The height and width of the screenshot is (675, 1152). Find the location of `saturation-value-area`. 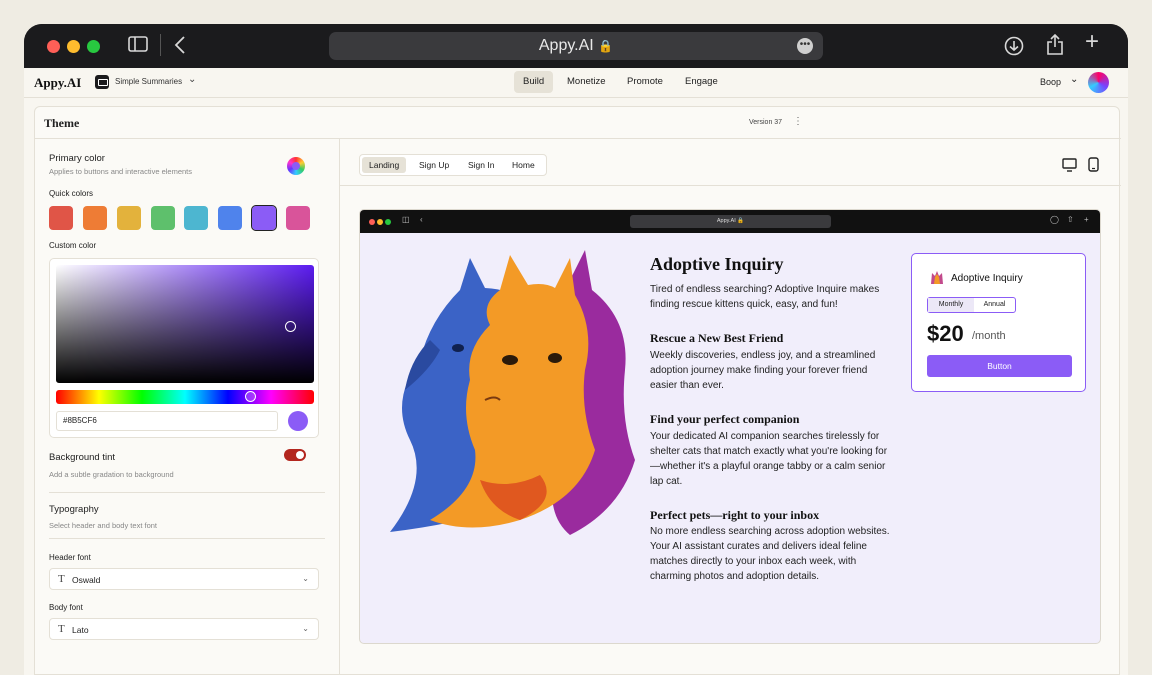

saturation-value-area is located at coordinates (185, 324).